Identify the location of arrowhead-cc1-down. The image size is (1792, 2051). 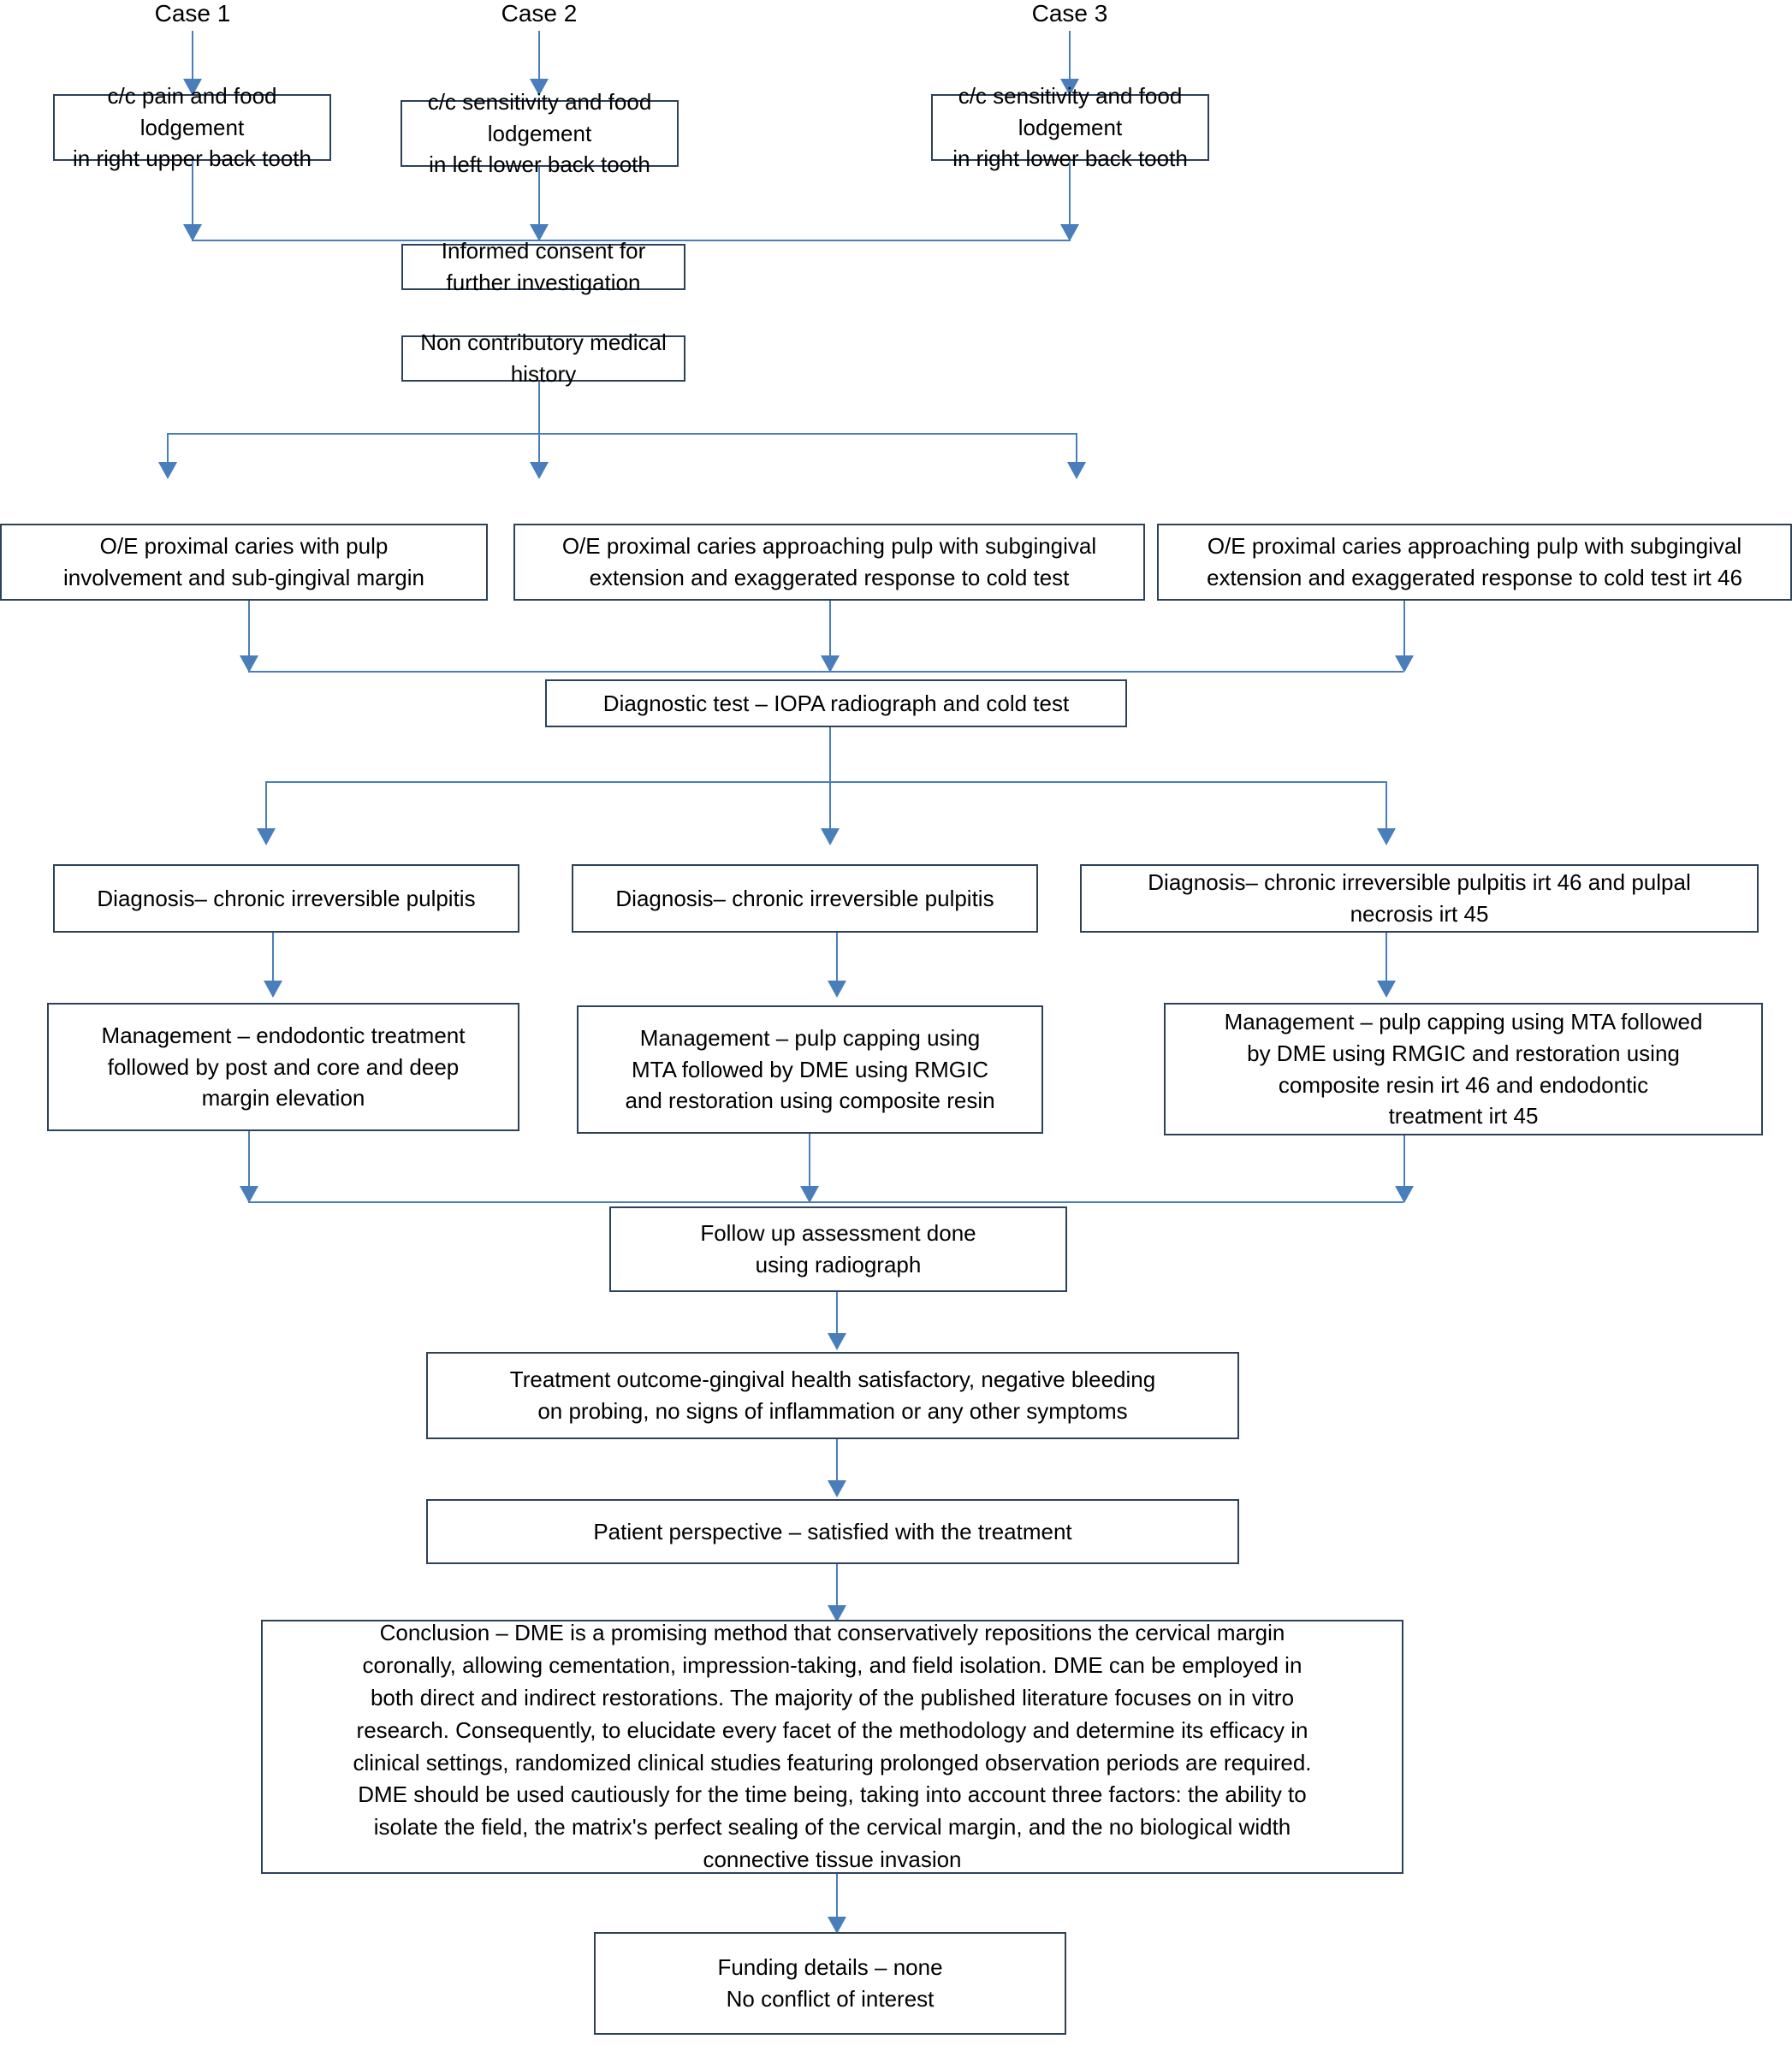
(193, 232).